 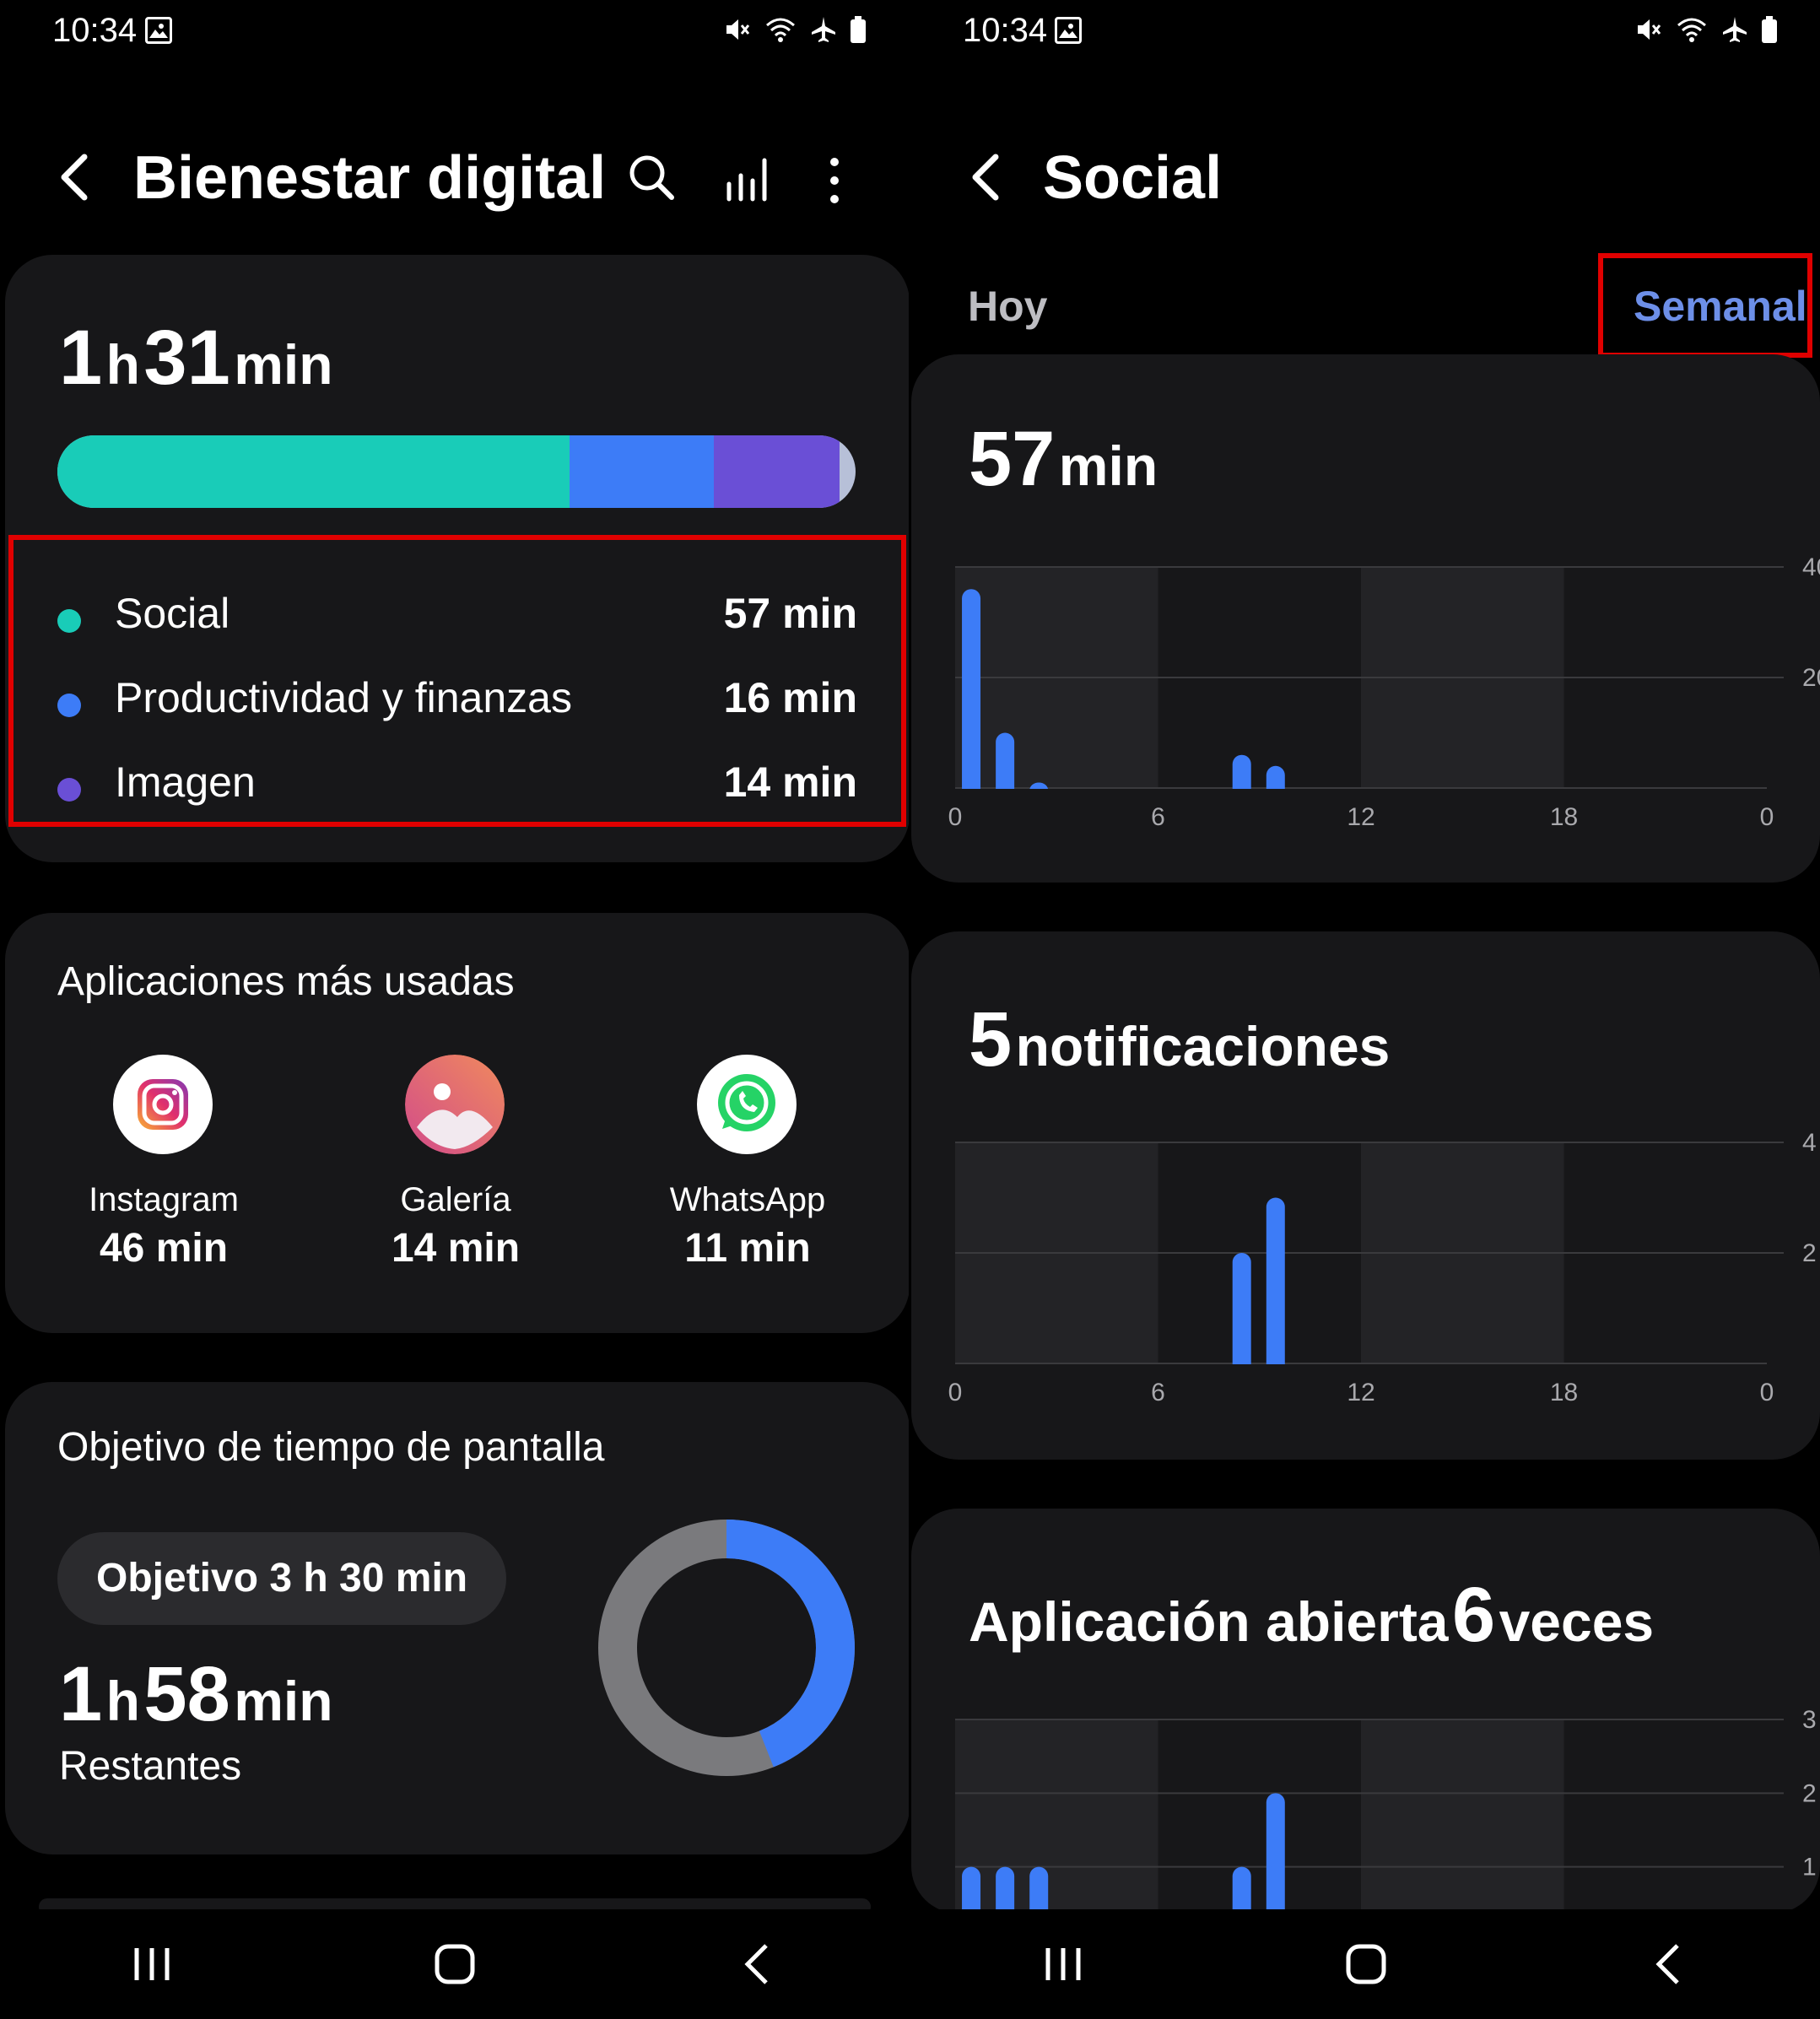 I want to click on whatsapp-icon, so click(x=746, y=1102).